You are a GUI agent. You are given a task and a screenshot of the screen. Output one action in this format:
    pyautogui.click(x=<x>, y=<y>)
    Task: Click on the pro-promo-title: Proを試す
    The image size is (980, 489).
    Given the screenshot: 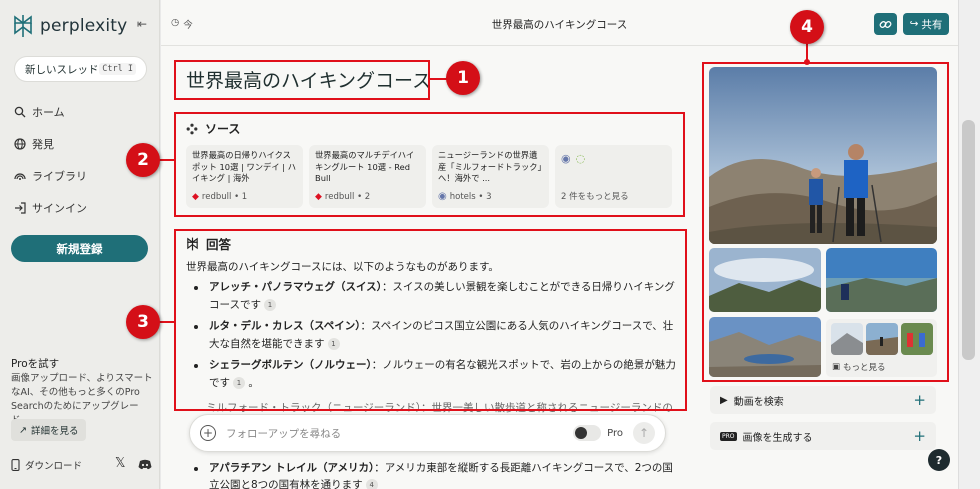 What is the action you would take?
    pyautogui.click(x=35, y=364)
    